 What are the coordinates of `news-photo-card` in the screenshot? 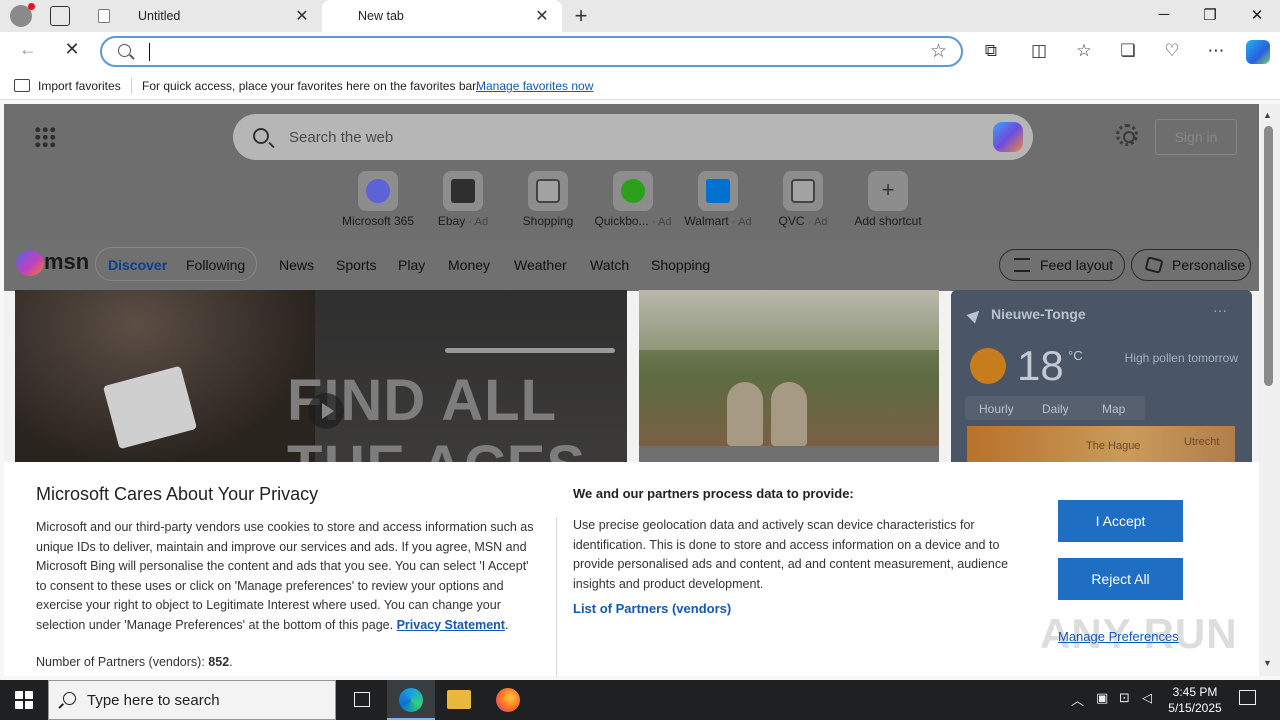 It's located at (789, 368).